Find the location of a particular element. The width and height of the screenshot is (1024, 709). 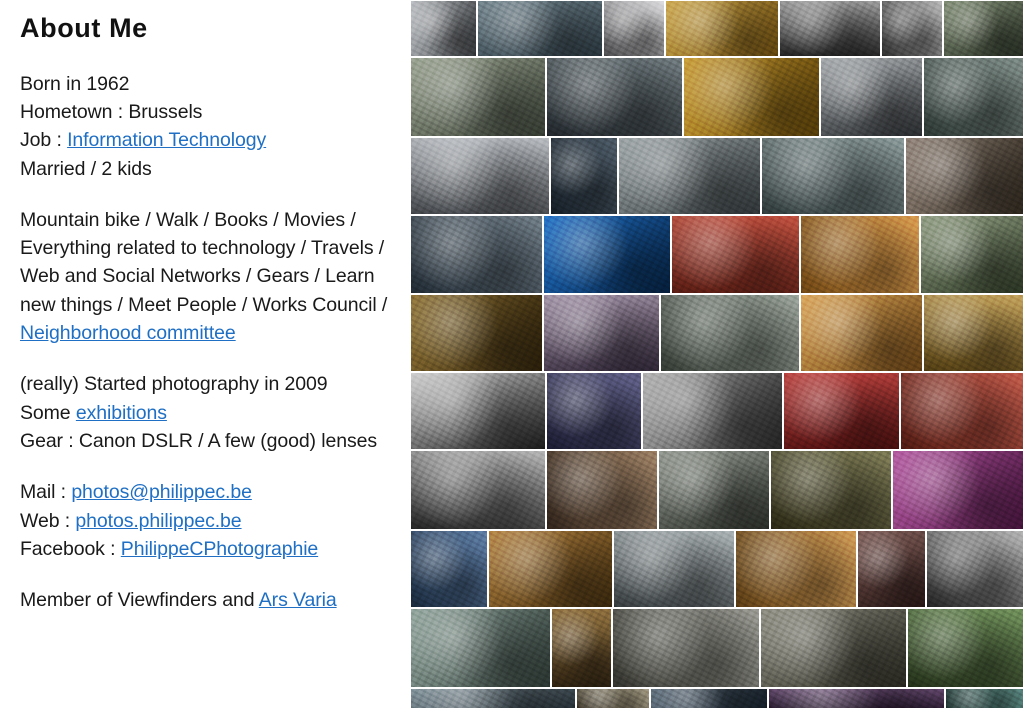

facebook-label: Facebook : is located at coordinates (70, 548).